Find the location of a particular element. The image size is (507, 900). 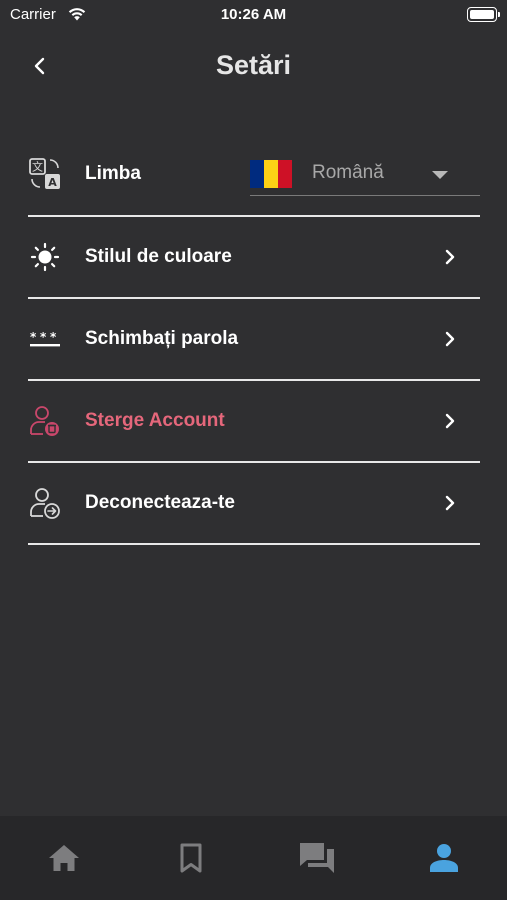

home-icon is located at coordinates (64, 858).